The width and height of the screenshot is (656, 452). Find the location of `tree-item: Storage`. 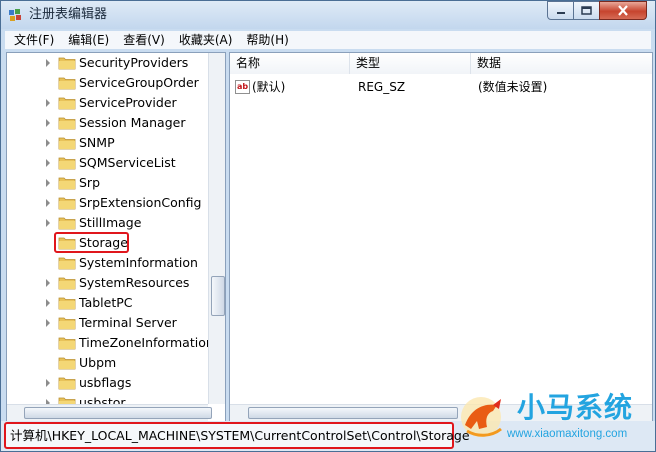

tree-item: Storage is located at coordinates (107, 242).